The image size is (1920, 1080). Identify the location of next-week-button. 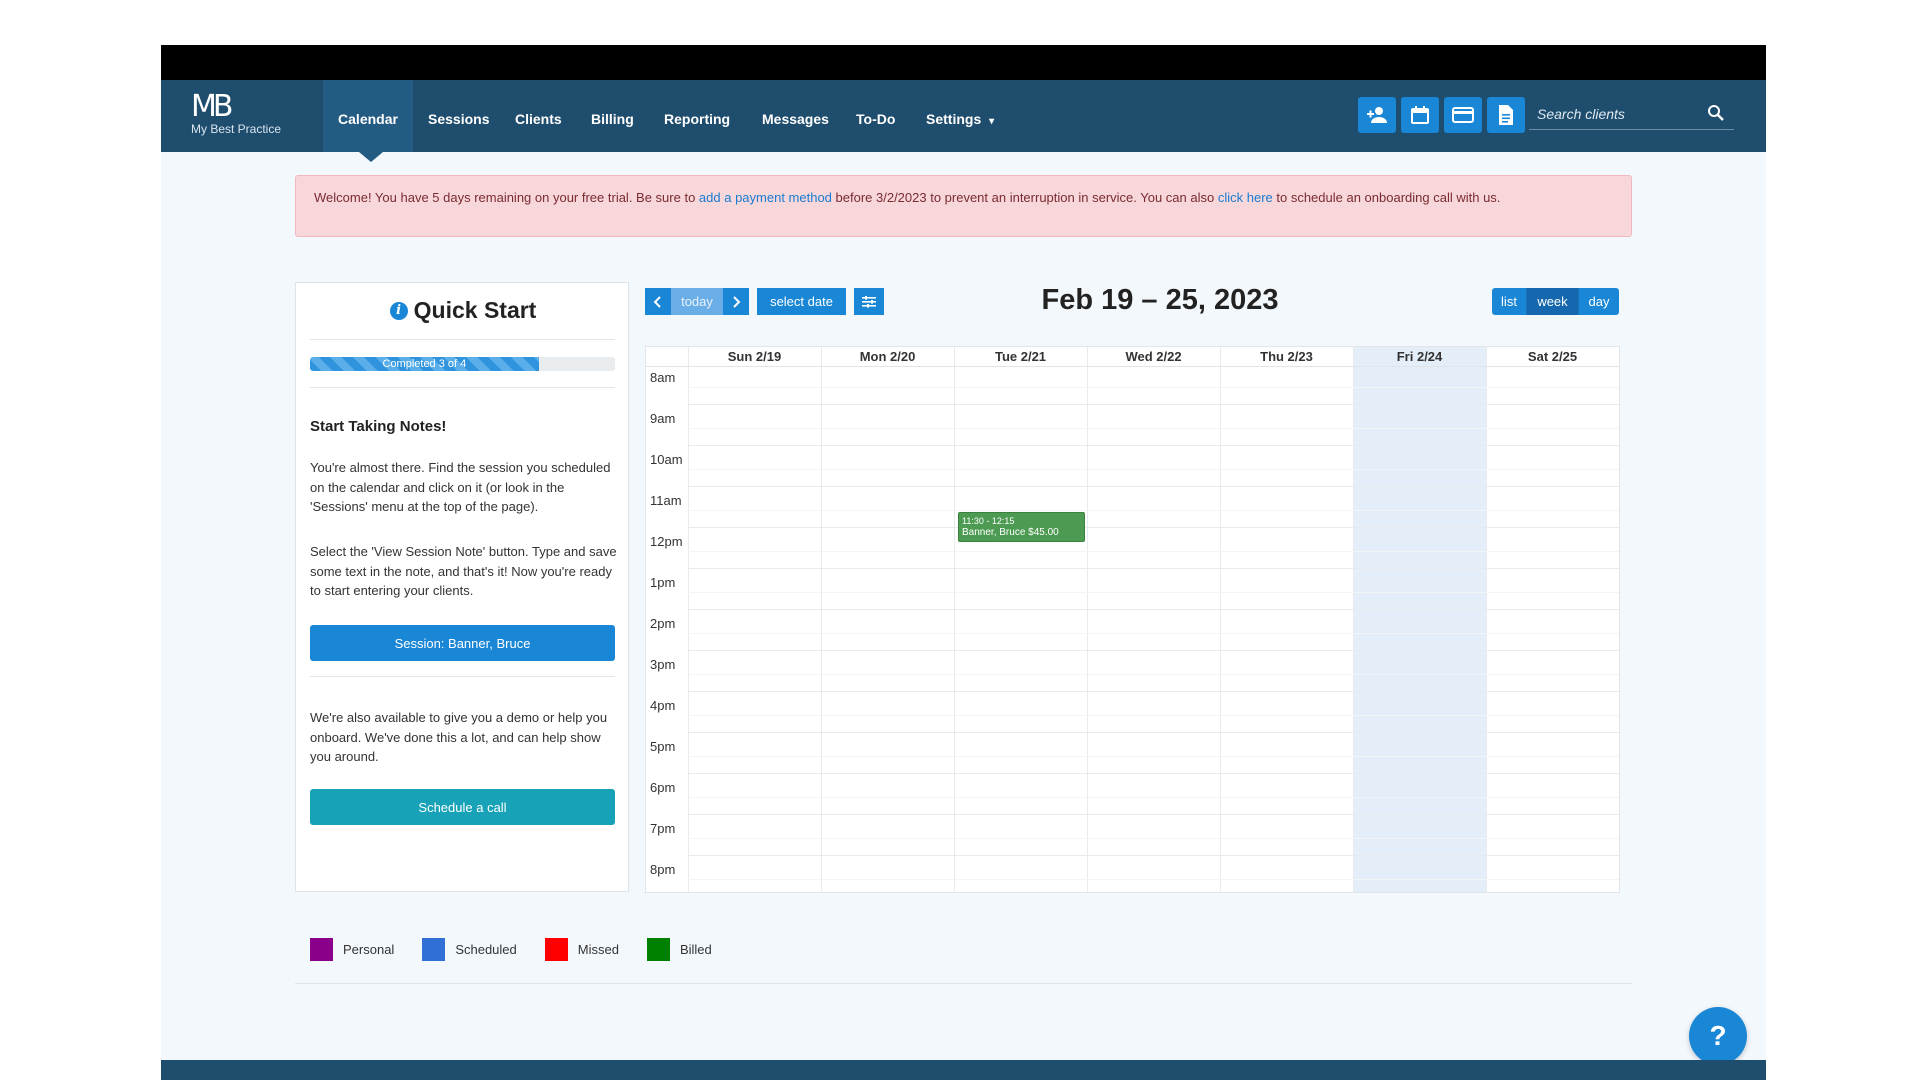
(736, 301).